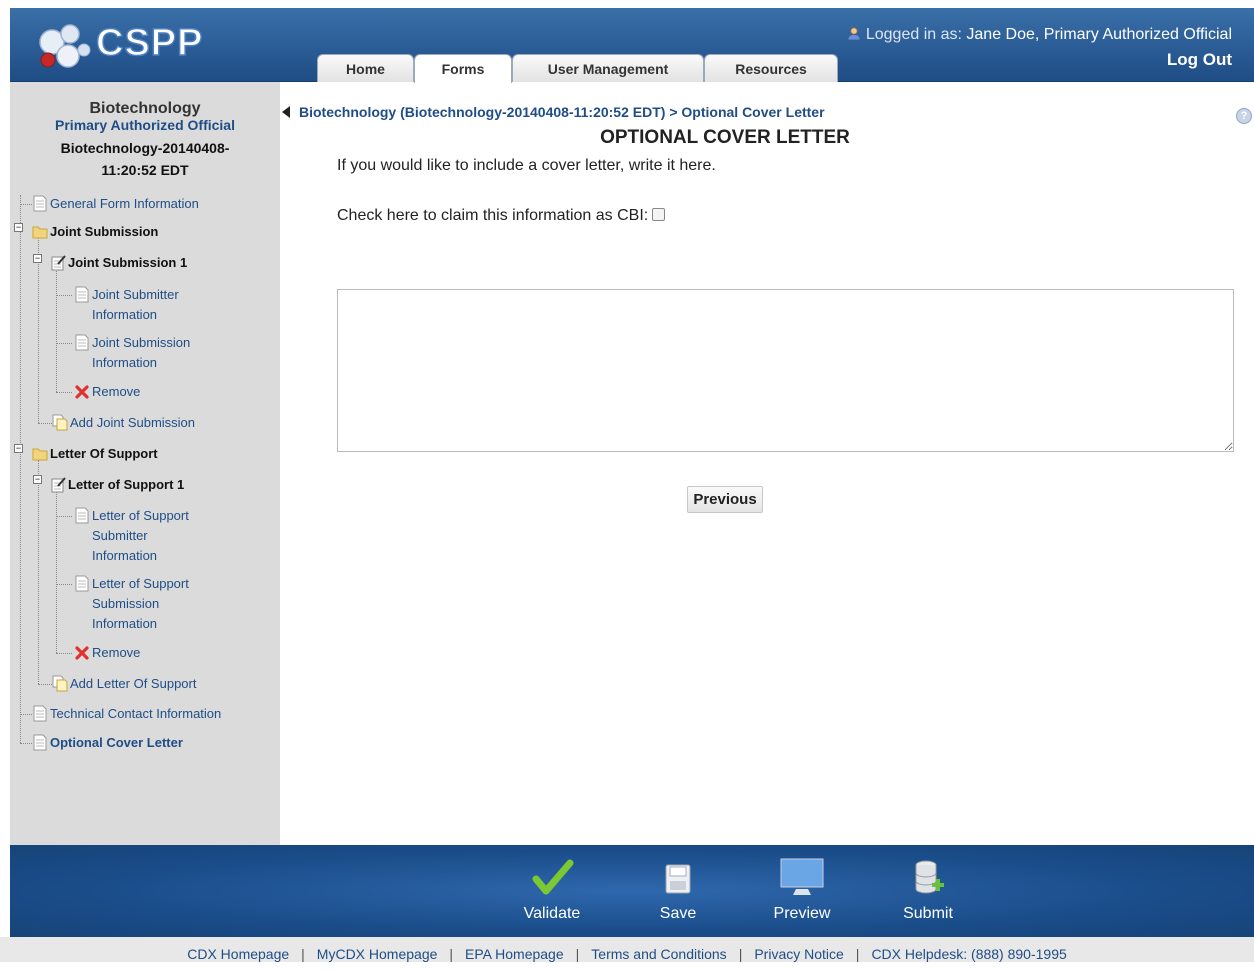  Describe the element at coordinates (145, 170) in the screenshot. I see `submission-id-line2: 11:20:52 EDT` at that location.